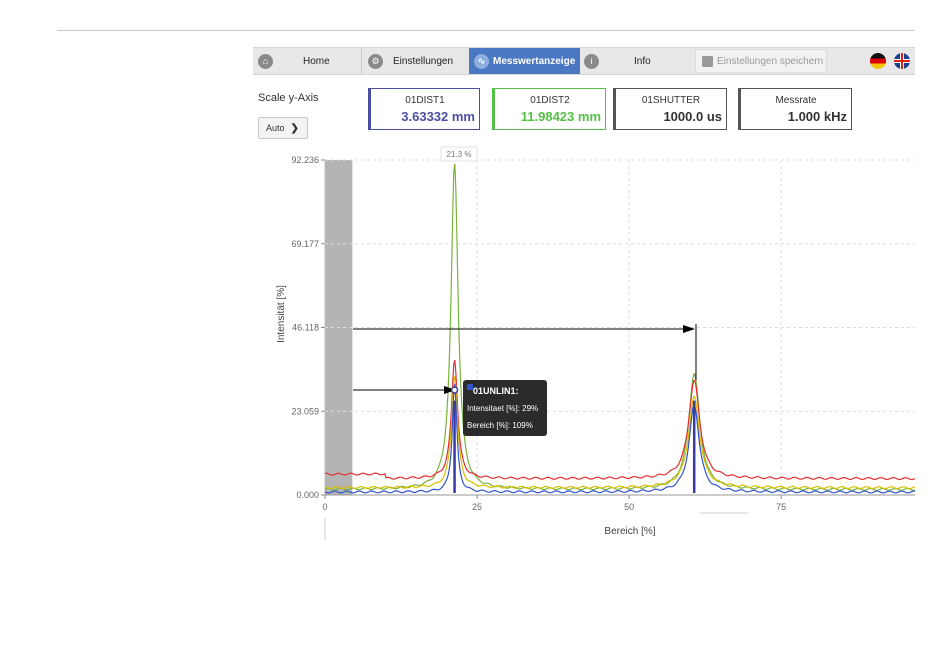  Describe the element at coordinates (459, 154) in the screenshot. I see `peak-label: 21.3 %` at that location.